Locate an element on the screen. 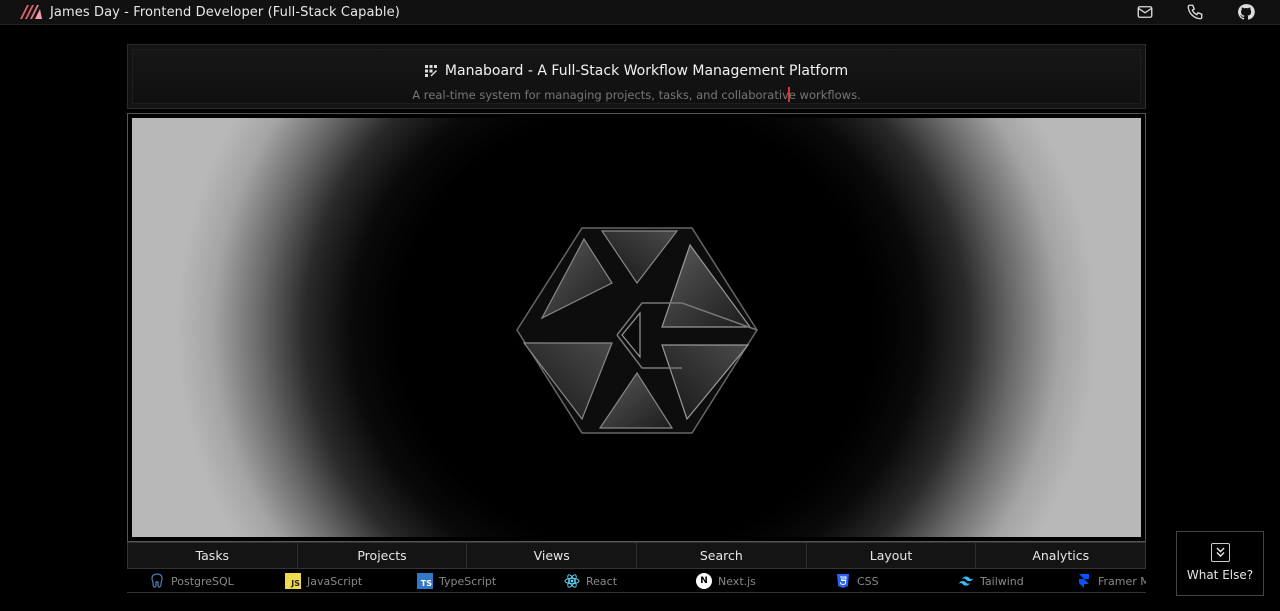 This screenshot has width=1280, height=611. tech-item-nextjs: N Next.js is located at coordinates (726, 581).